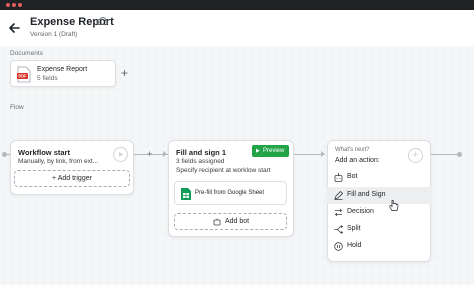  I want to click on fields-assigned-label: 3 fields assigned, so click(200, 161).